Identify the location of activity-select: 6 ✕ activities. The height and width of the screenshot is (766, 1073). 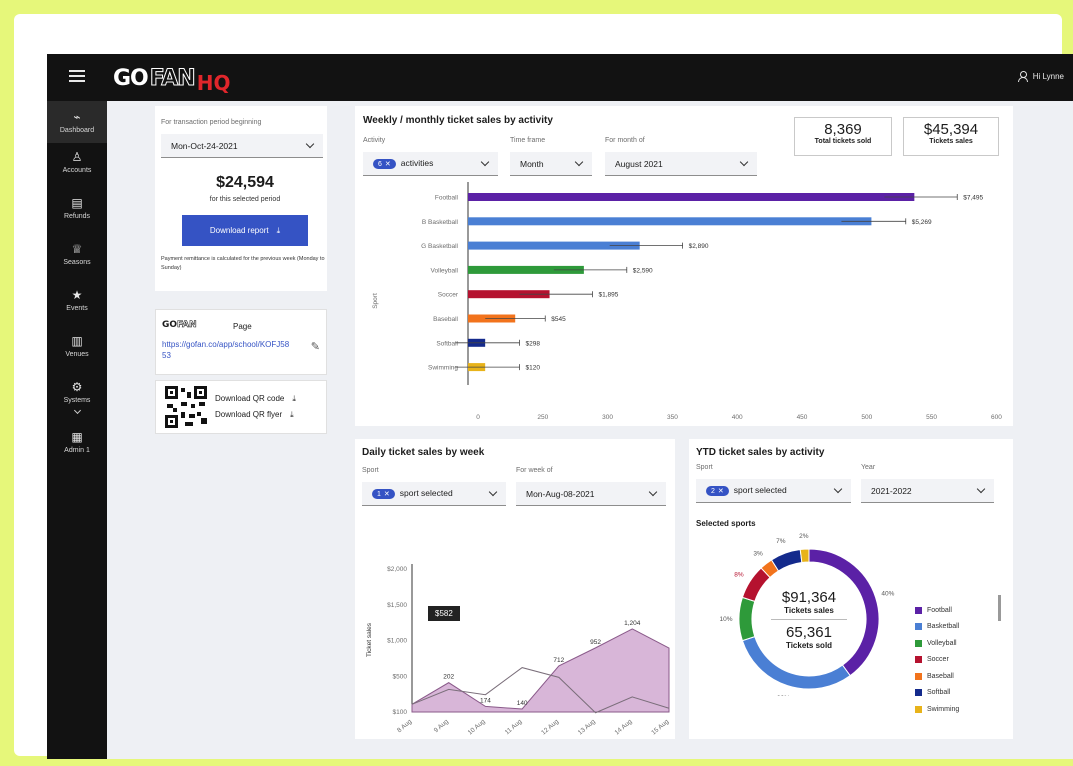
(430, 164).